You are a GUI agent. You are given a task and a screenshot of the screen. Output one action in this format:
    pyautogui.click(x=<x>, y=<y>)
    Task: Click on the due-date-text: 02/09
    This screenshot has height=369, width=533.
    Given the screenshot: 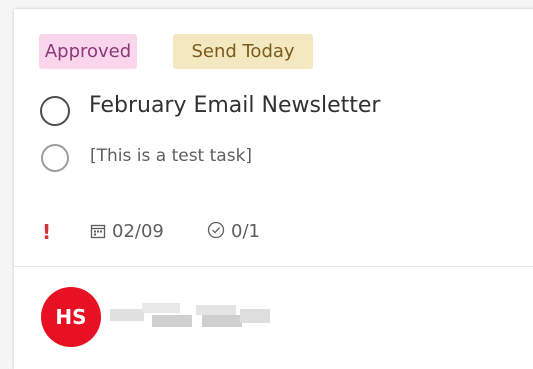 What is the action you would take?
    pyautogui.click(x=138, y=231)
    